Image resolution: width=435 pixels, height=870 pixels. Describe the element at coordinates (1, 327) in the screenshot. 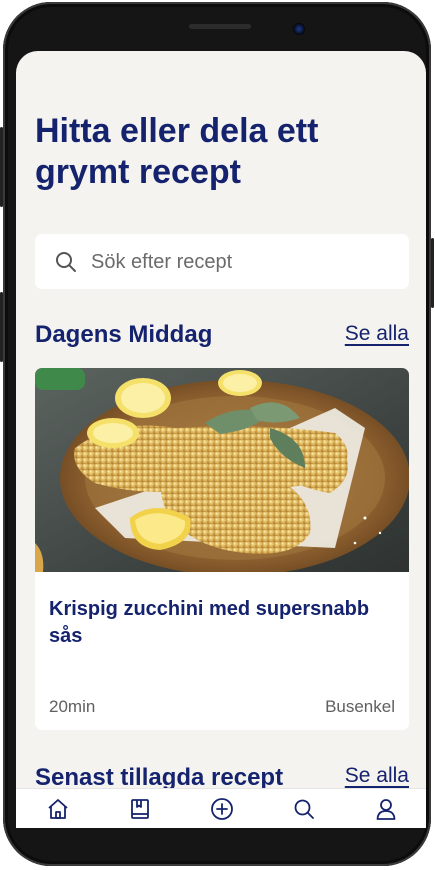

I see `bixby-button` at that location.